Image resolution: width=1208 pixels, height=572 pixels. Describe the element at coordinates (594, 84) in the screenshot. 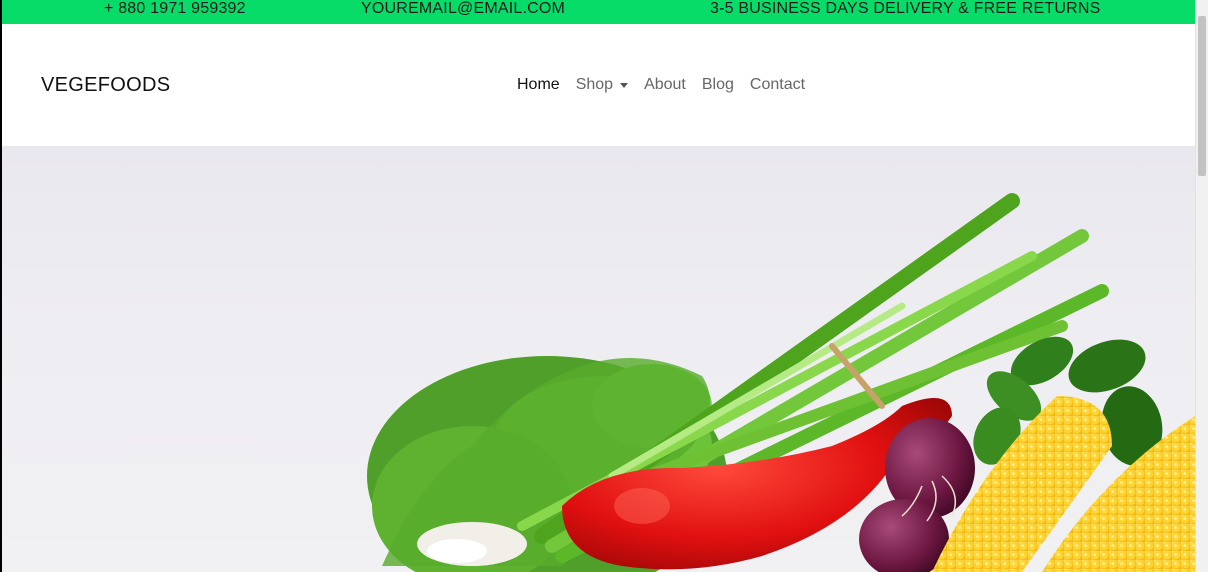

I see `nav-shop-label: Shop` at that location.